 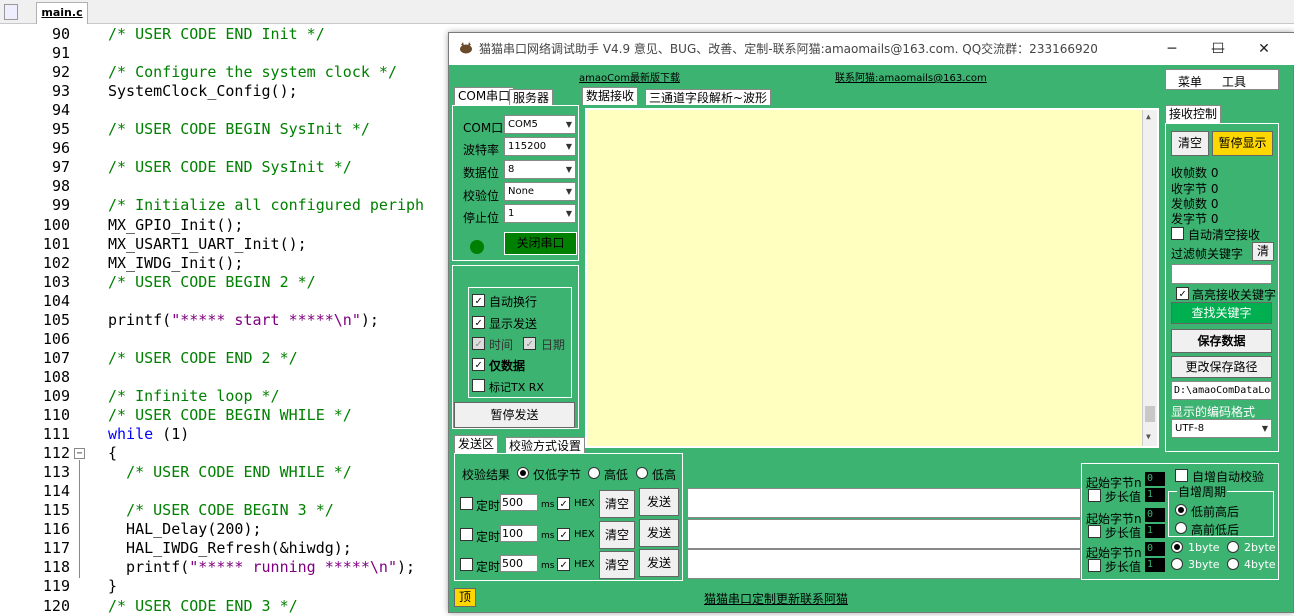 I want to click on code-line: /* USER CODE BEGIN 3 */, so click(x=221, y=510).